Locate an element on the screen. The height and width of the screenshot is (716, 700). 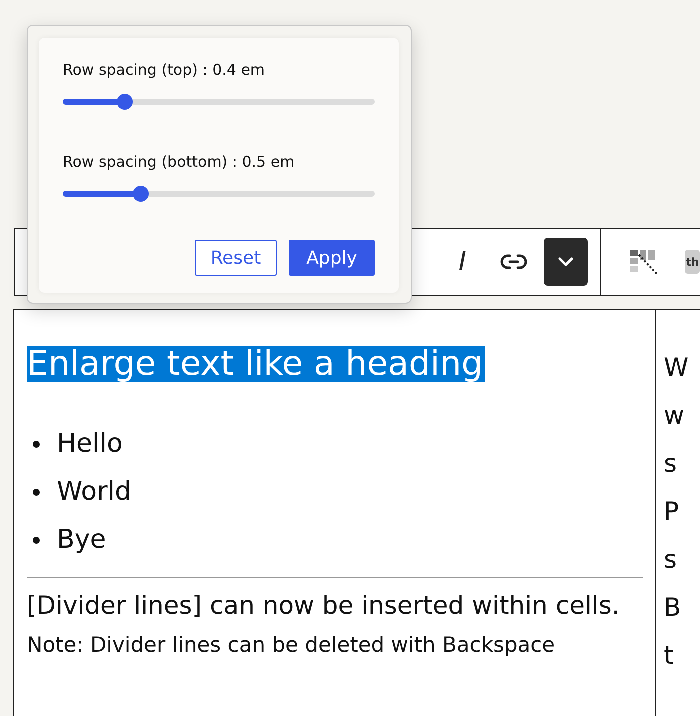
slider-label: Row spacing (bottom) : 0.5 em is located at coordinates (179, 162).